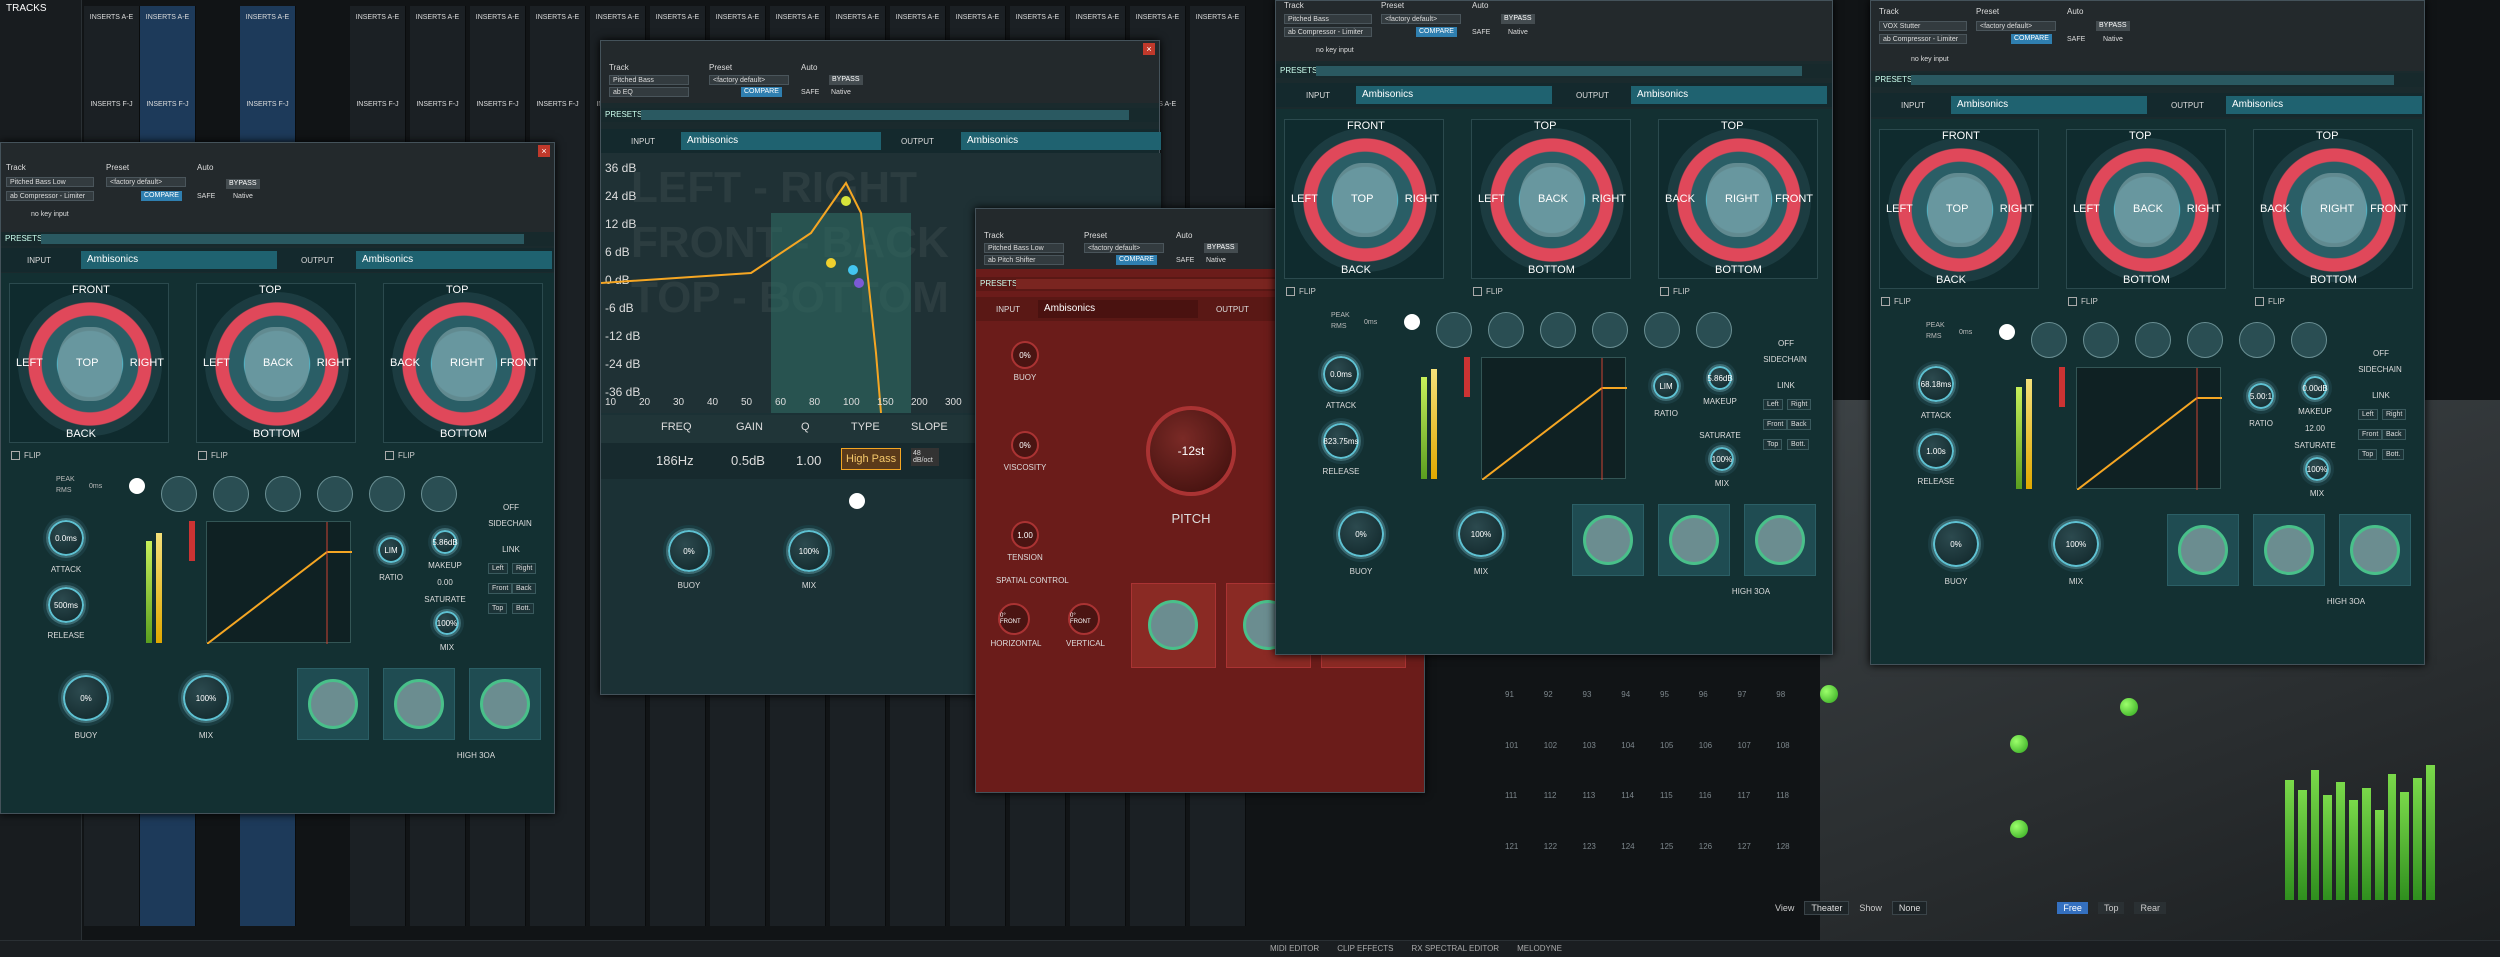 Image resolution: width=2500 pixels, height=957 pixels. I want to click on ratio-knob: LIM, so click(391, 550).